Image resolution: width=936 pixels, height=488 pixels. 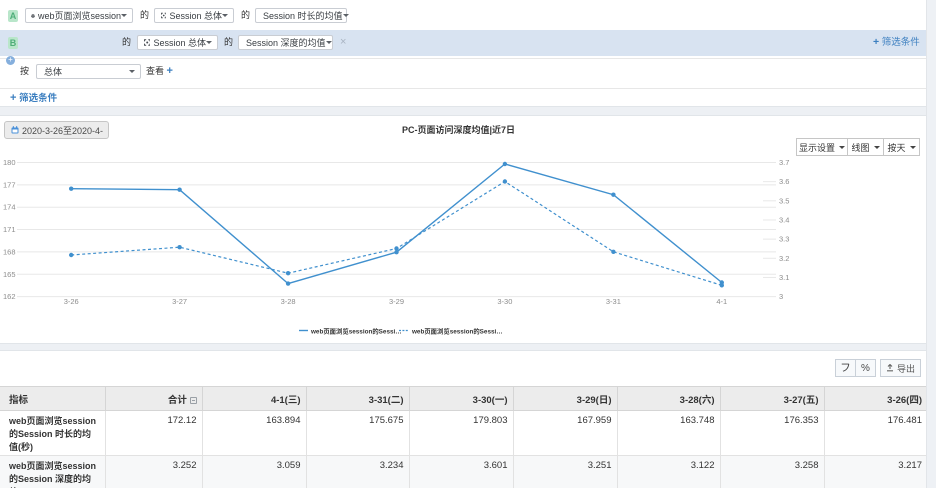 What do you see at coordinates (9, 184) in the screenshot?
I see `svg-text: 177` at bounding box center [9, 184].